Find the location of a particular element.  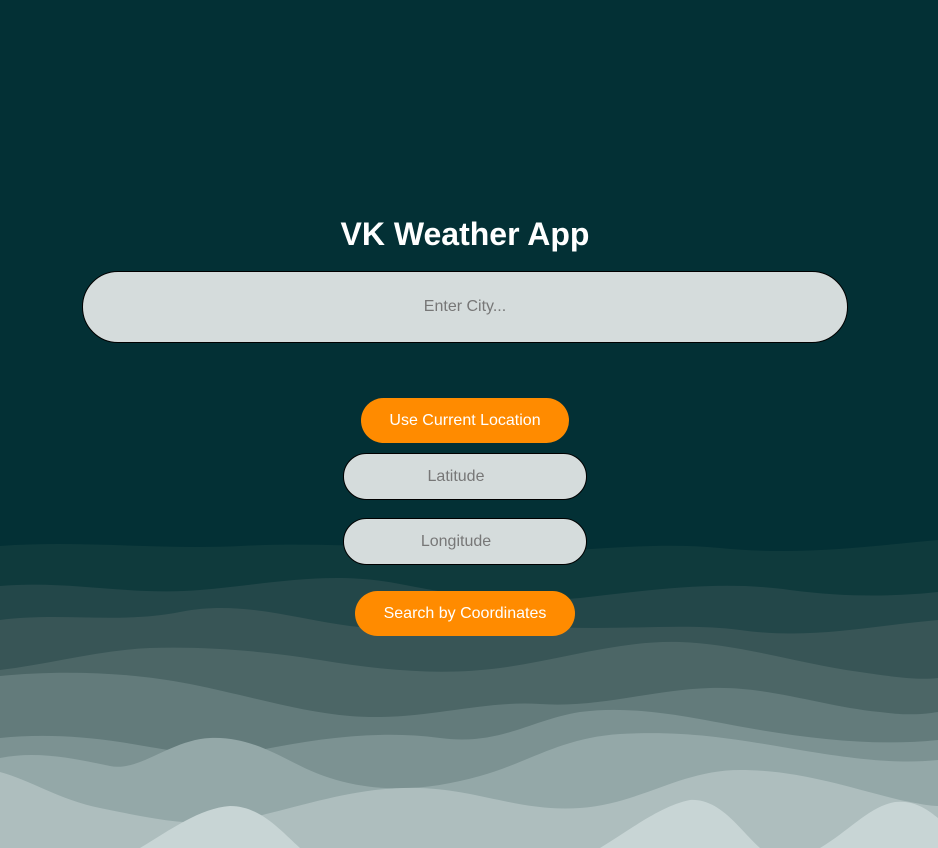

city-search-input is located at coordinates (465, 307).